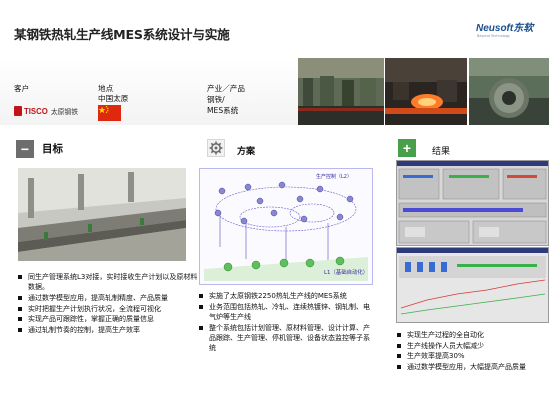 The height and width of the screenshot is (412, 549). What do you see at coordinates (246, 152) in the screenshot?
I see `plan-title: 方案` at bounding box center [246, 152].